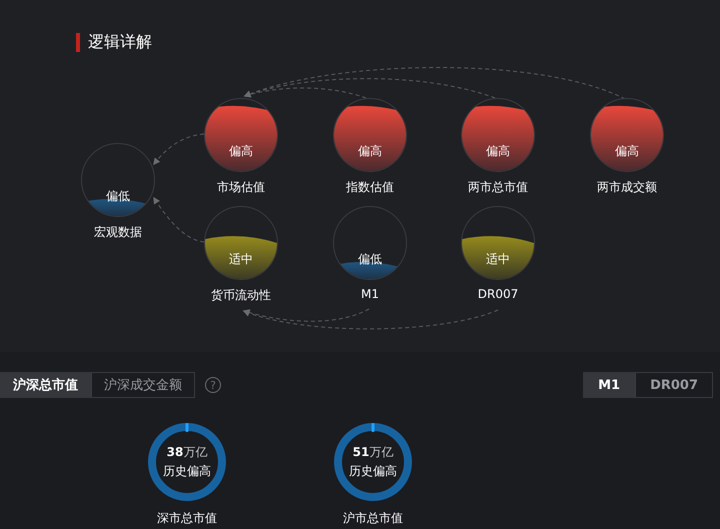 This screenshot has height=529, width=720. What do you see at coordinates (373, 518) in the screenshot?
I see `gauge-label: 沪市总市值` at bounding box center [373, 518].